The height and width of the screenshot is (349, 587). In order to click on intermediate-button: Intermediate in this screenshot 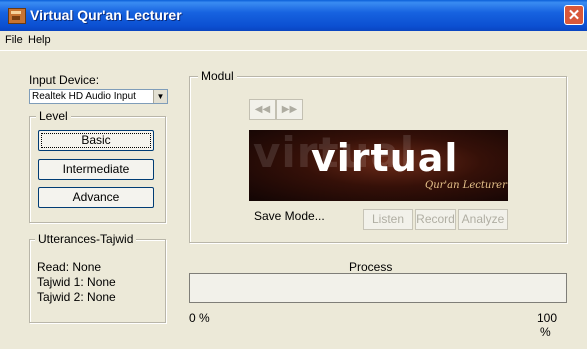, I will do `click(96, 169)`.